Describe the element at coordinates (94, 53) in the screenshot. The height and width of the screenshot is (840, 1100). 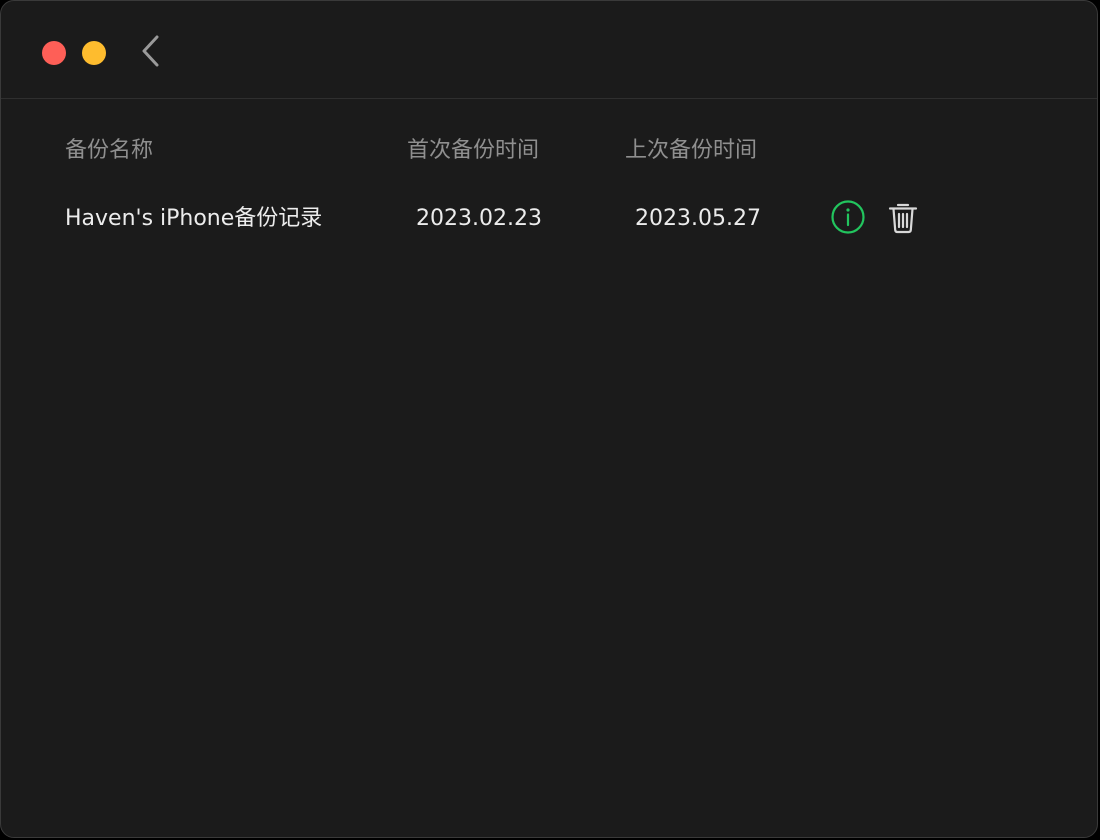
I see `minimize-window-button` at that location.